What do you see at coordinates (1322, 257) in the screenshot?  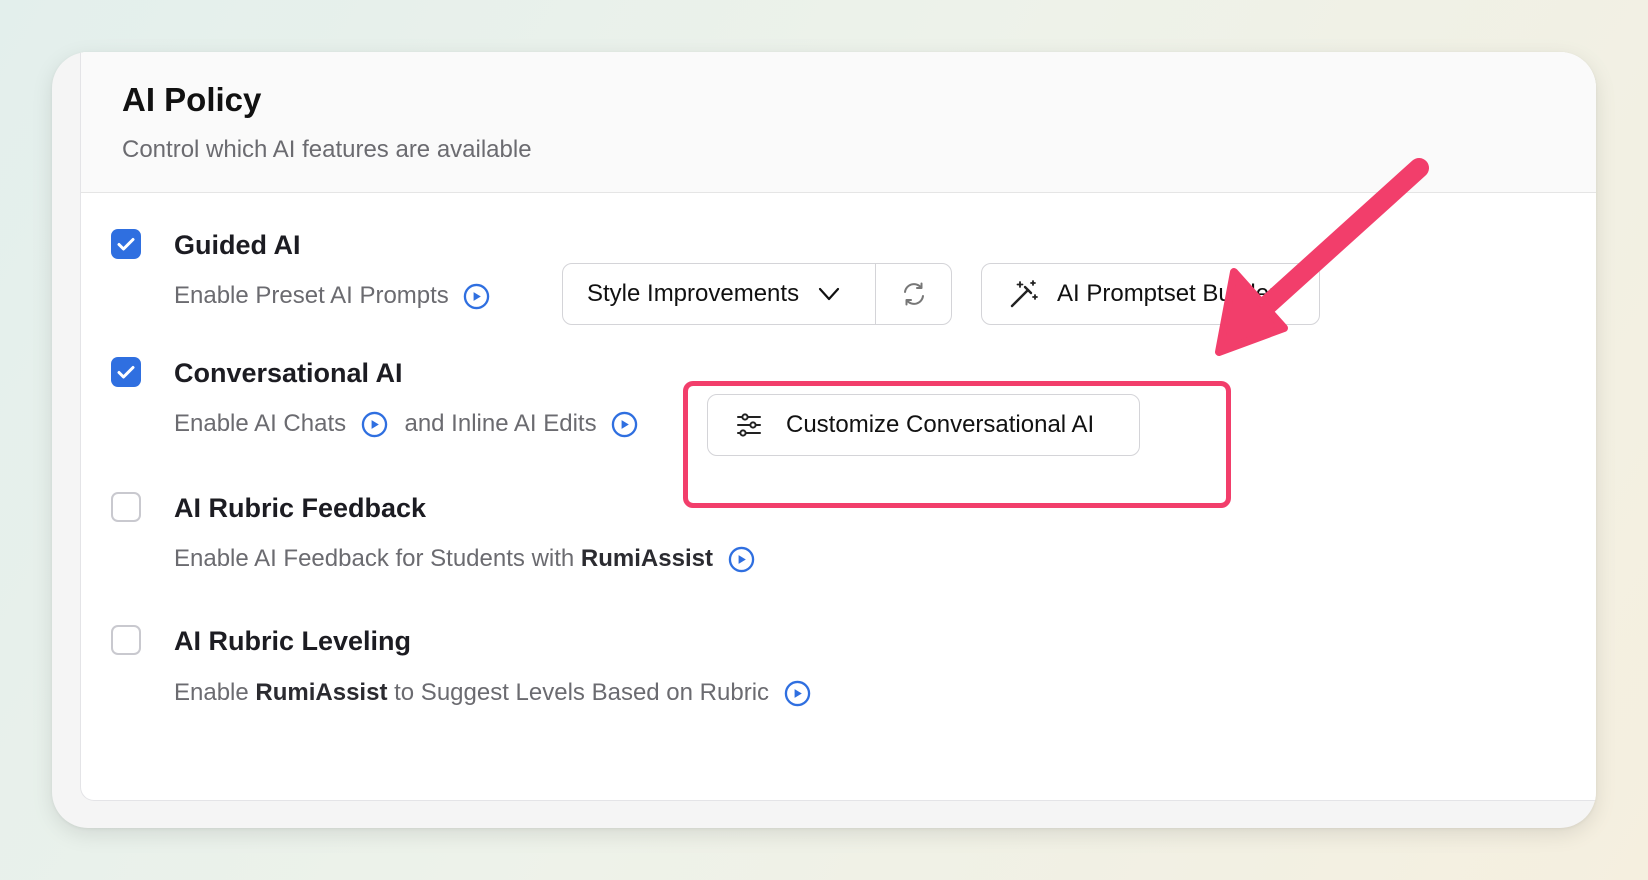 I see `arrow-annotation` at bounding box center [1322, 257].